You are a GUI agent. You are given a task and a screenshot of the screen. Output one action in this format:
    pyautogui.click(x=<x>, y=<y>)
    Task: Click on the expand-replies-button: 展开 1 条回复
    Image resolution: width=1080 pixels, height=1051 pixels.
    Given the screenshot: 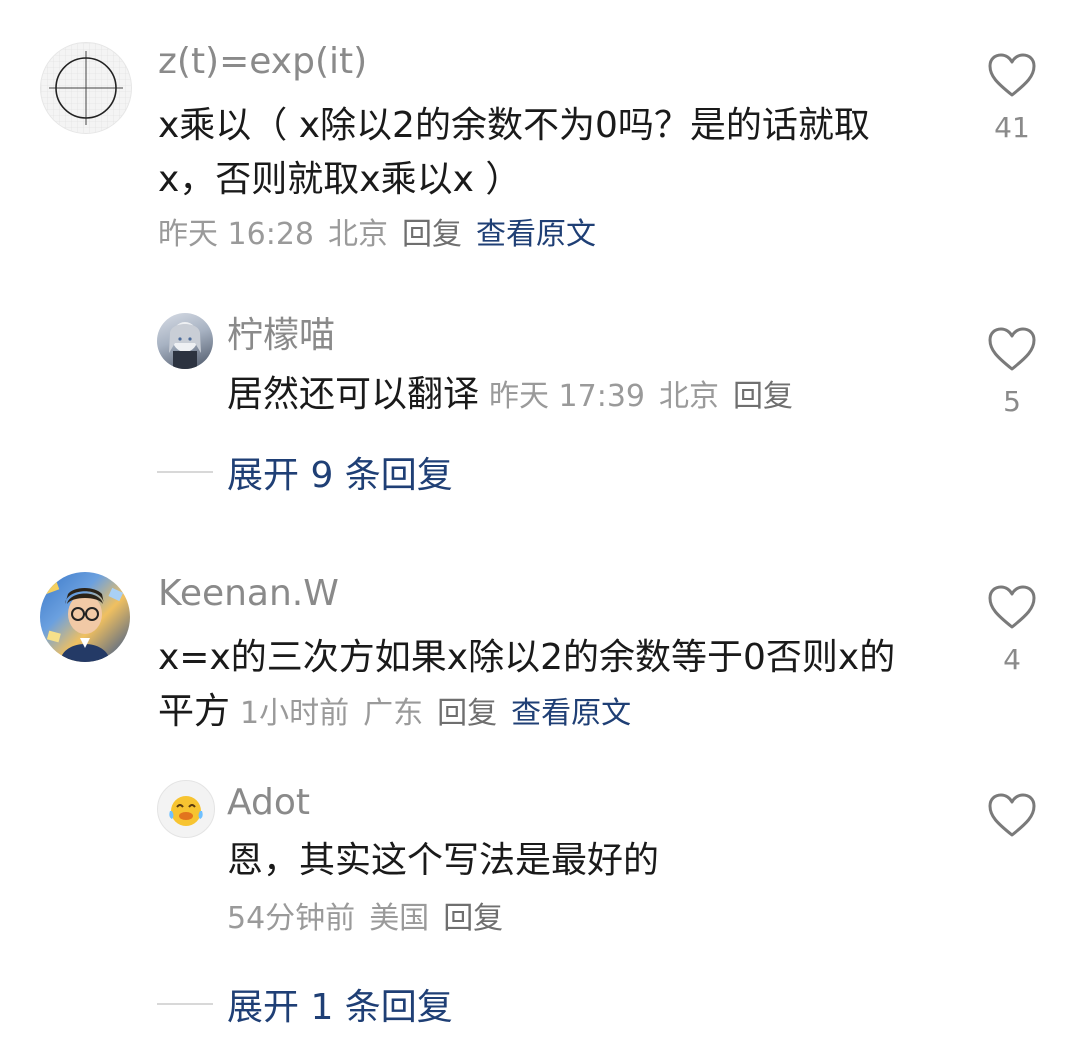 What is the action you would take?
    pyautogui.click(x=305, y=1006)
    